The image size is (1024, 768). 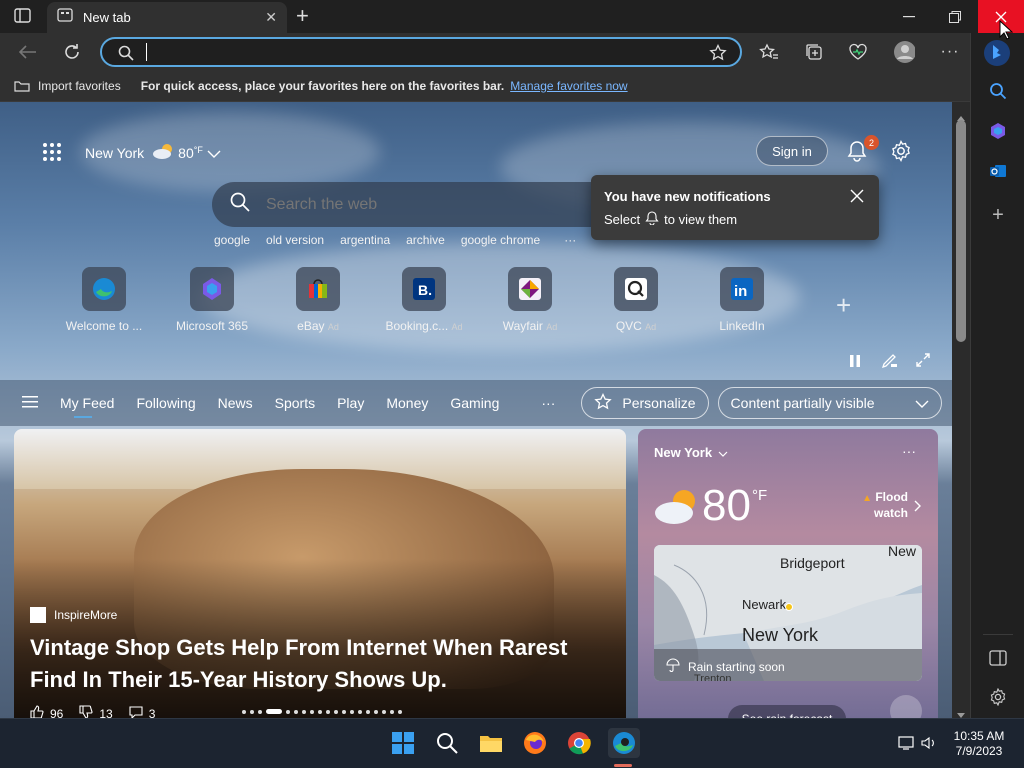 I want to click on svg-text: B., so click(x=425, y=290).